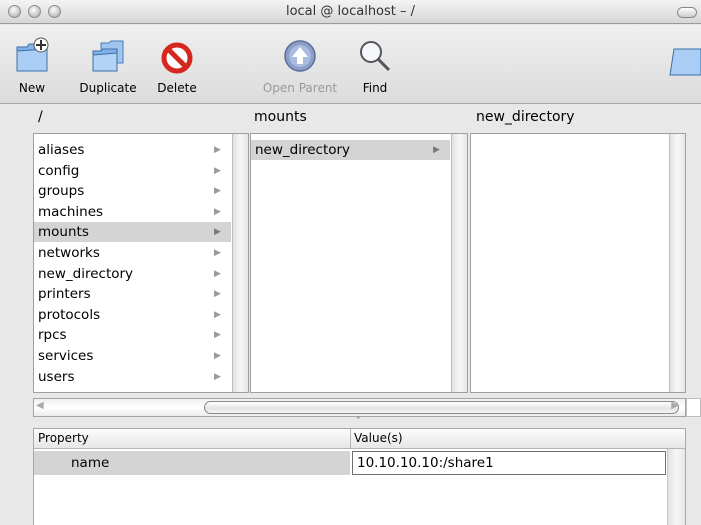 Image resolution: width=701 pixels, height=525 pixels. Describe the element at coordinates (132, 377) in the screenshot. I see `list-item: users ▶` at that location.